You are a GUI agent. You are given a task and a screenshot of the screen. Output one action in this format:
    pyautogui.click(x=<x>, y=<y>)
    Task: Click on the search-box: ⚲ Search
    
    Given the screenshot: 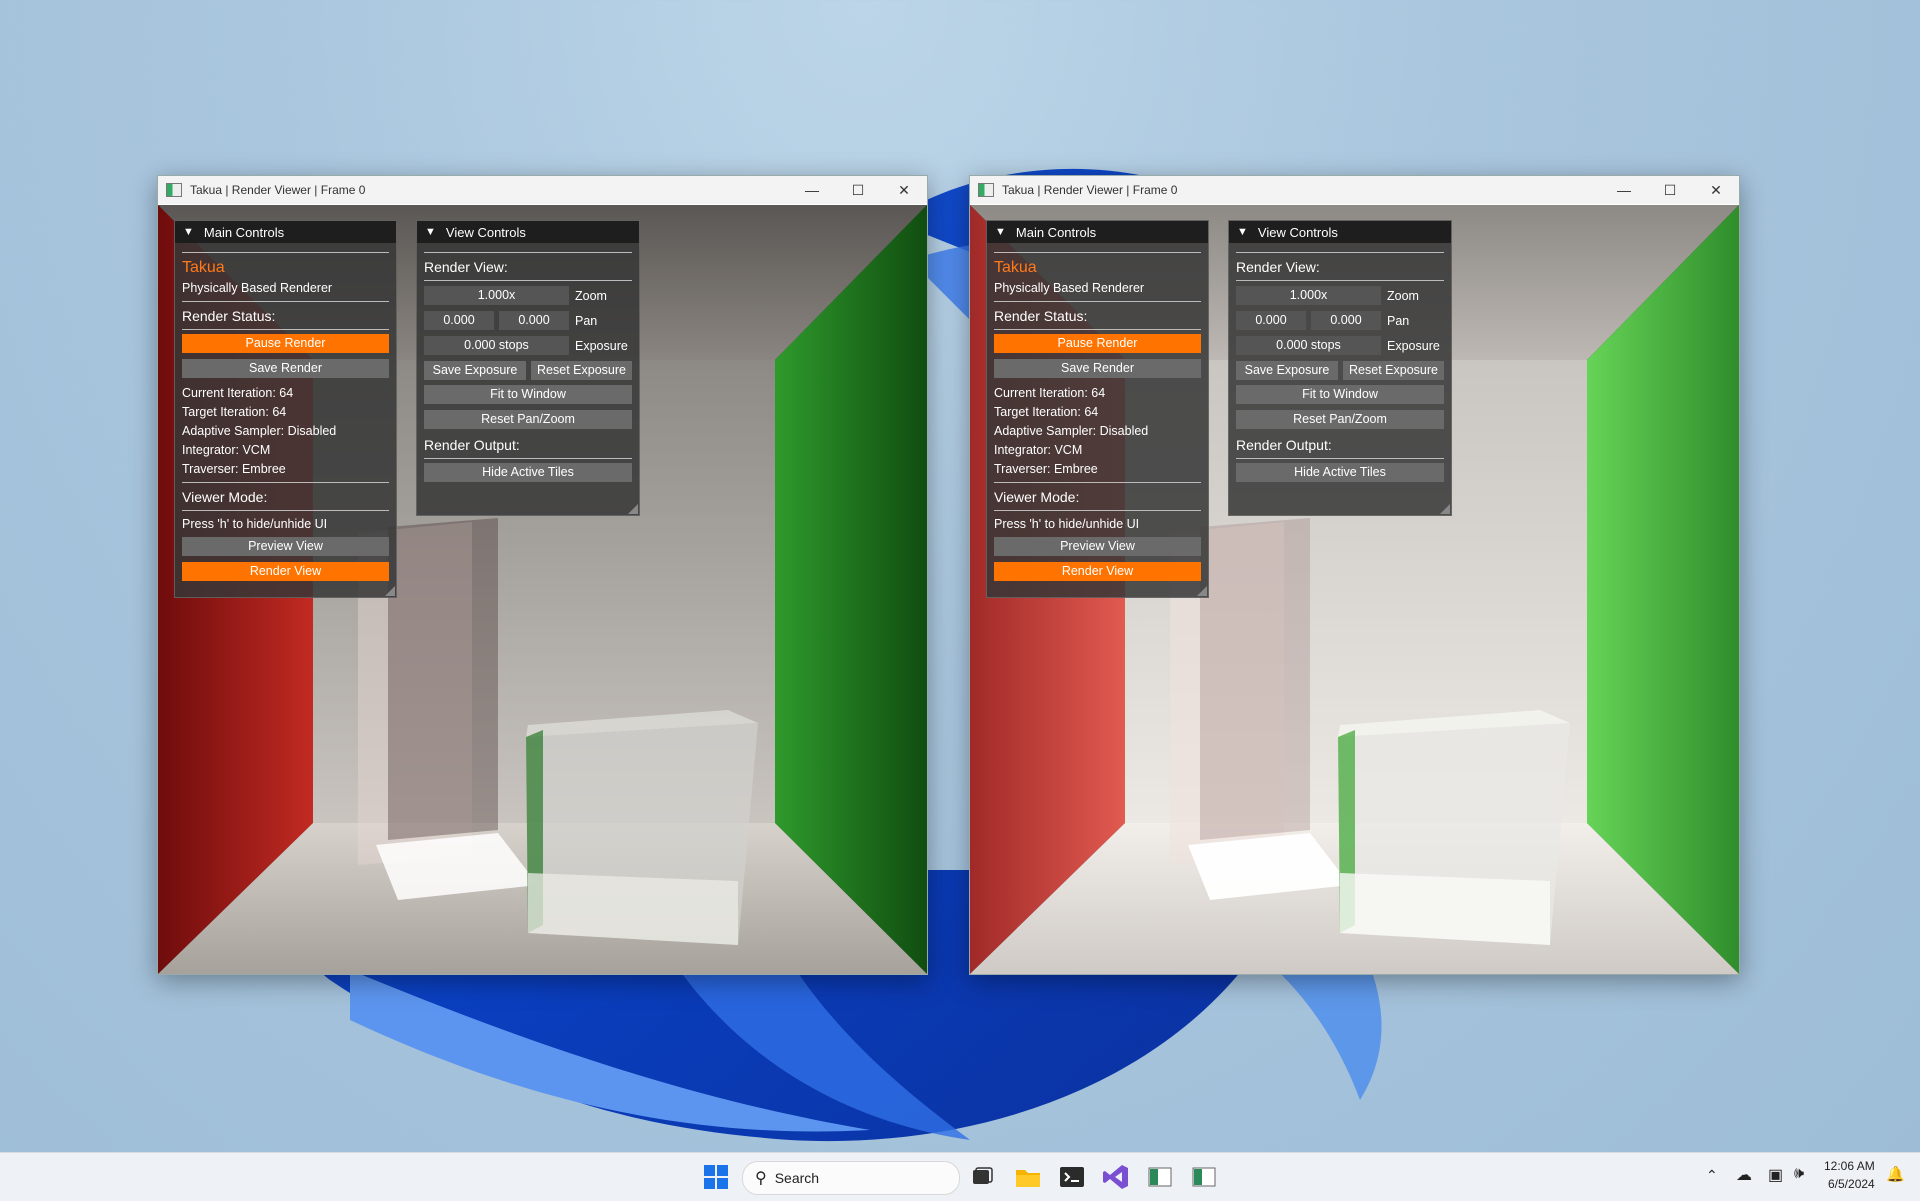 What is the action you would take?
    pyautogui.click(x=851, y=1178)
    